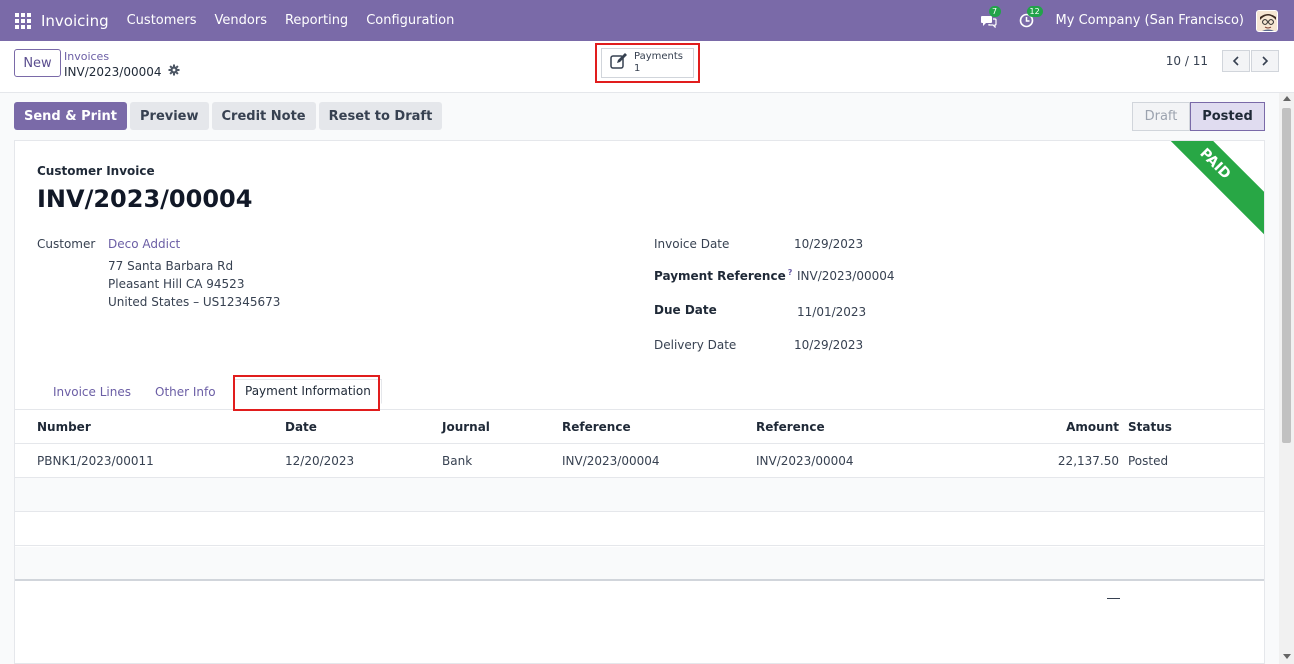 The image size is (1294, 664). Describe the element at coordinates (144, 244) in the screenshot. I see `customer-link: Deco Addict` at that location.